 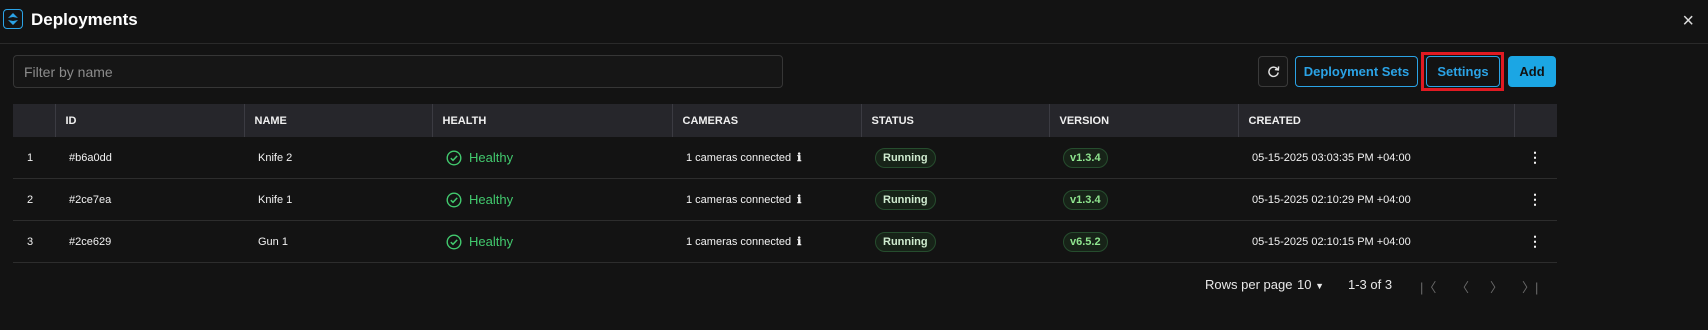 I want to click on row-name: Knife 1, so click(x=338, y=199).